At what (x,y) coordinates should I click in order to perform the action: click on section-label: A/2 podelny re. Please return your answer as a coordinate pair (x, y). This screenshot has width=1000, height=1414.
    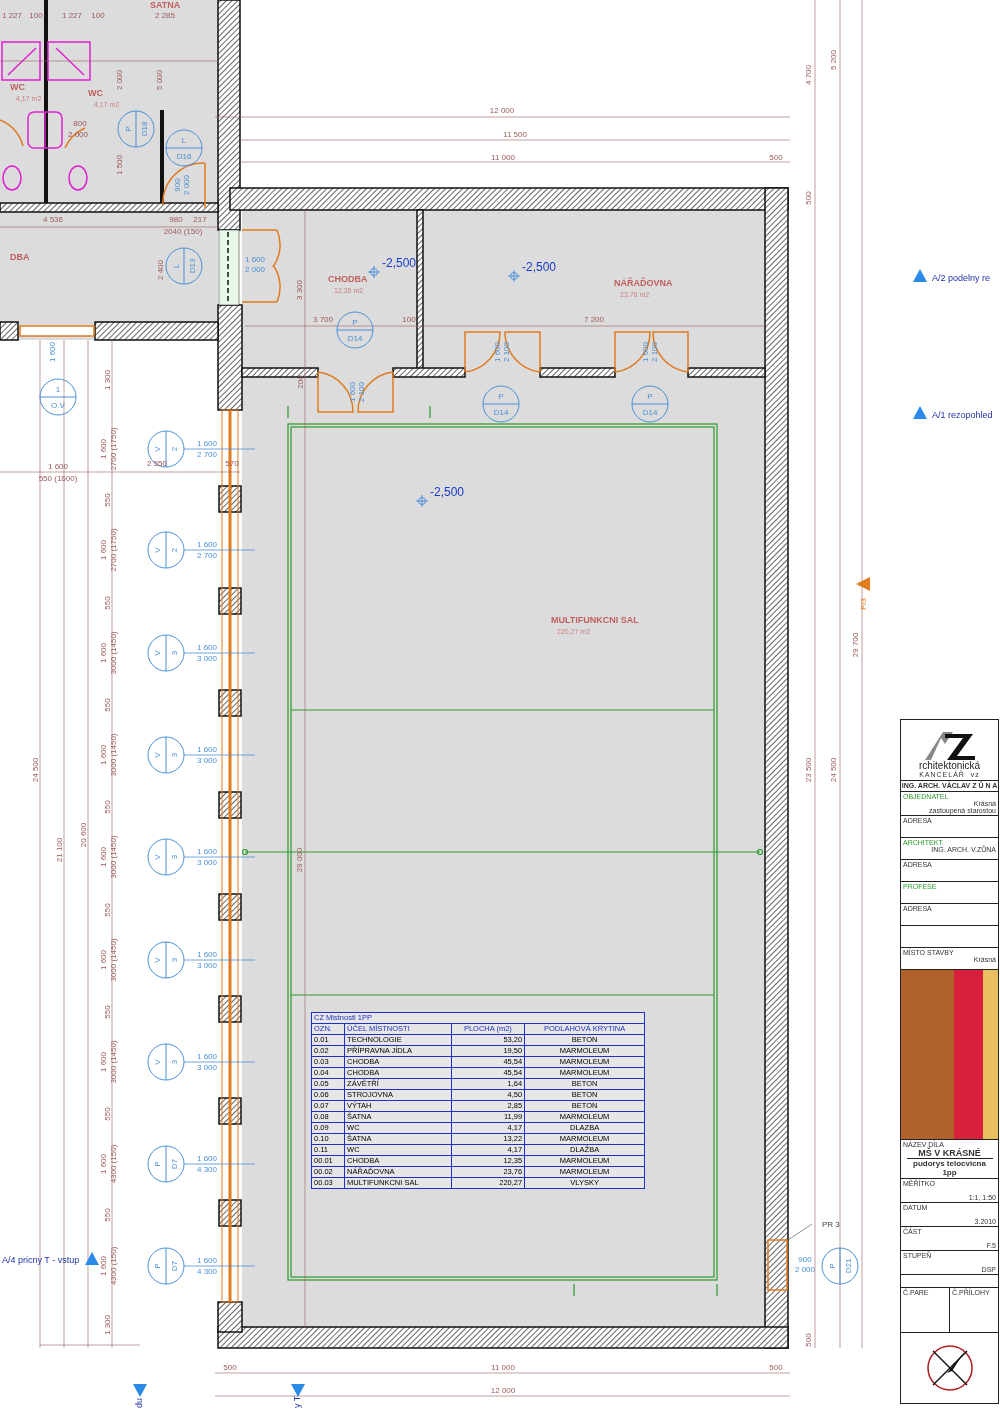
    Looking at the image, I should click on (961, 278).